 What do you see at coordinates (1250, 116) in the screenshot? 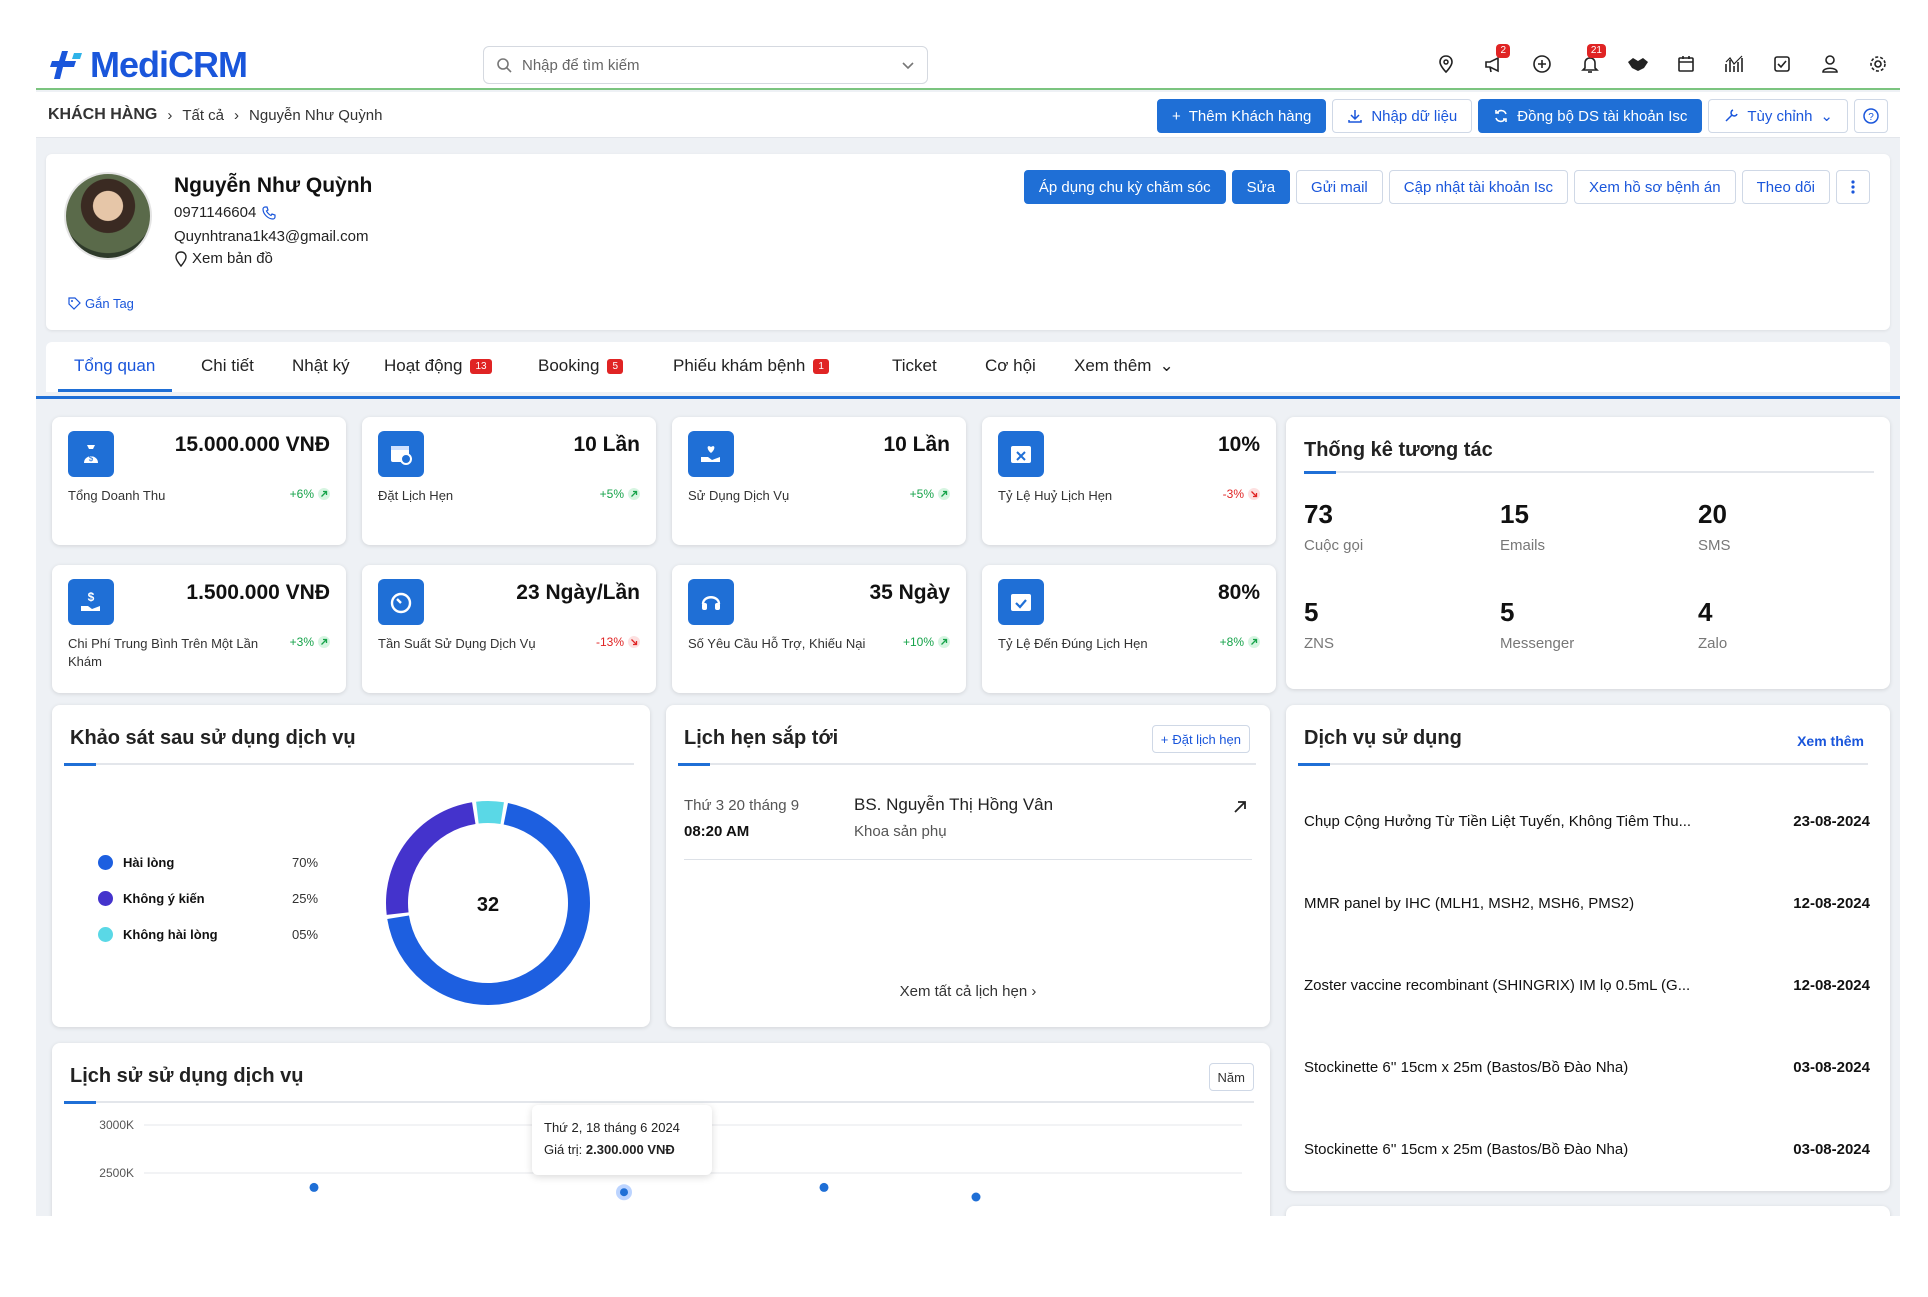
I see `add-customer-label: Thêm Khách hàng` at bounding box center [1250, 116].